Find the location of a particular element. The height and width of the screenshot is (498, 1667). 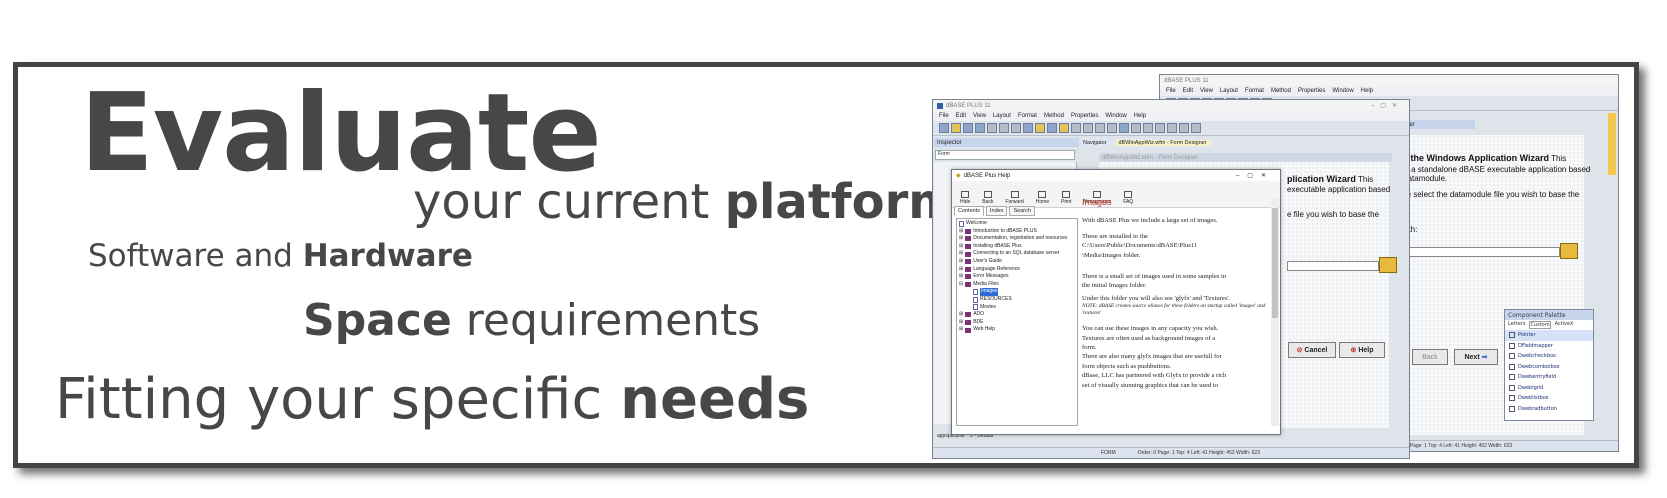

front-menu-window: Window is located at coordinates (1115, 116).